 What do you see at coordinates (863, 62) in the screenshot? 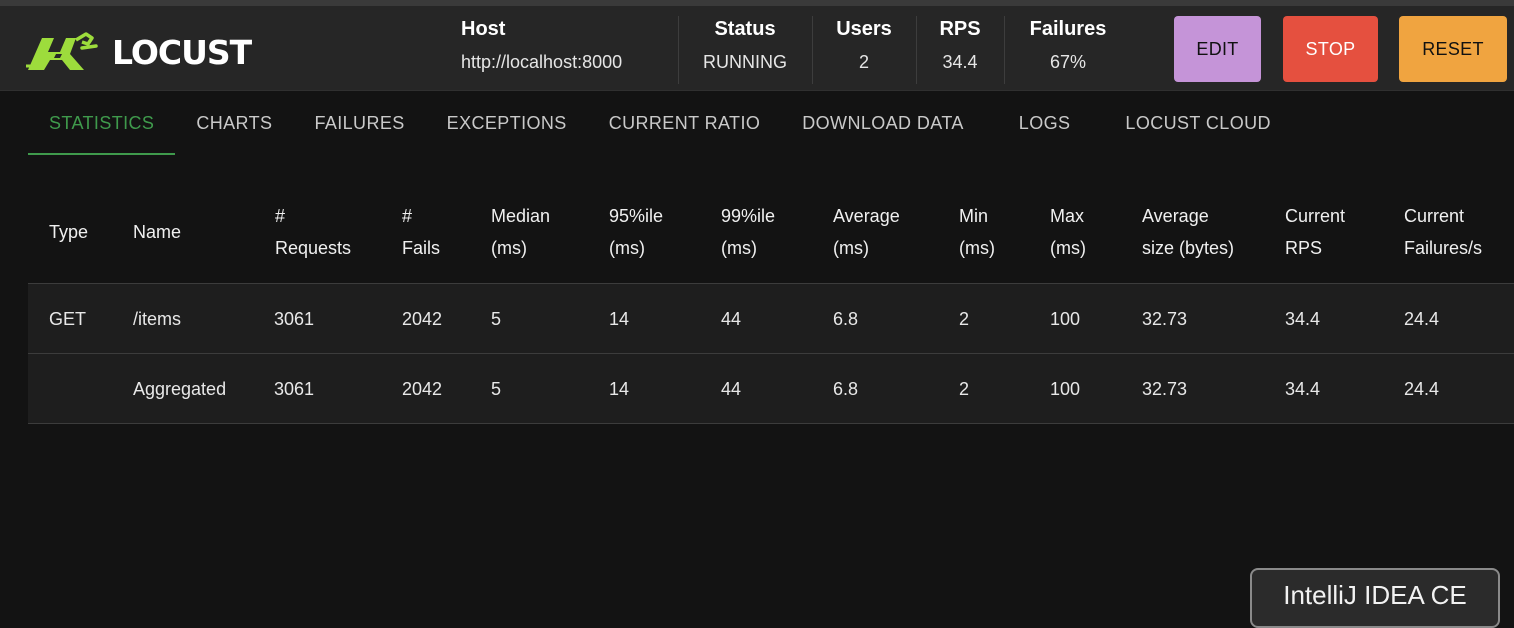
I see `users-value: 2` at bounding box center [863, 62].